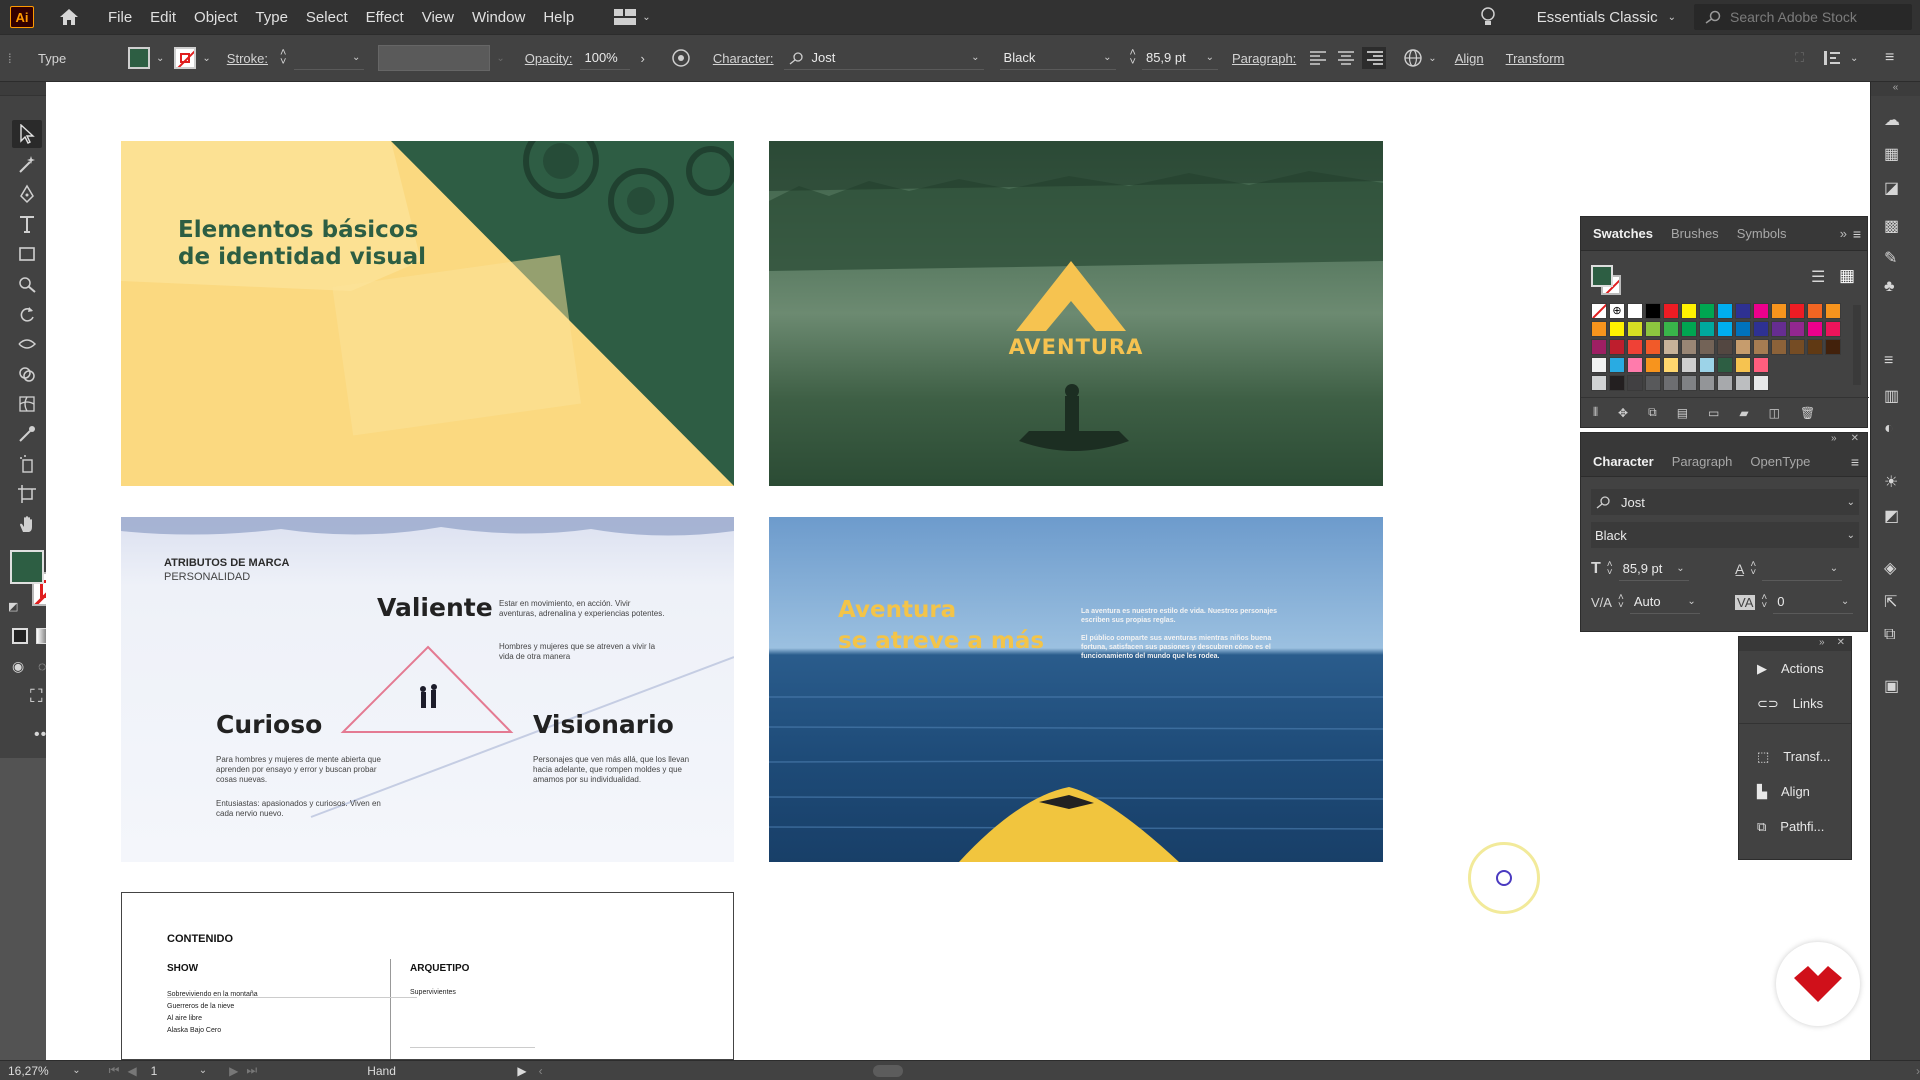 The height and width of the screenshot is (1080, 1920). Describe the element at coordinates (1857, 234) in the screenshot. I see `panel-menu-icon: ≡` at that location.